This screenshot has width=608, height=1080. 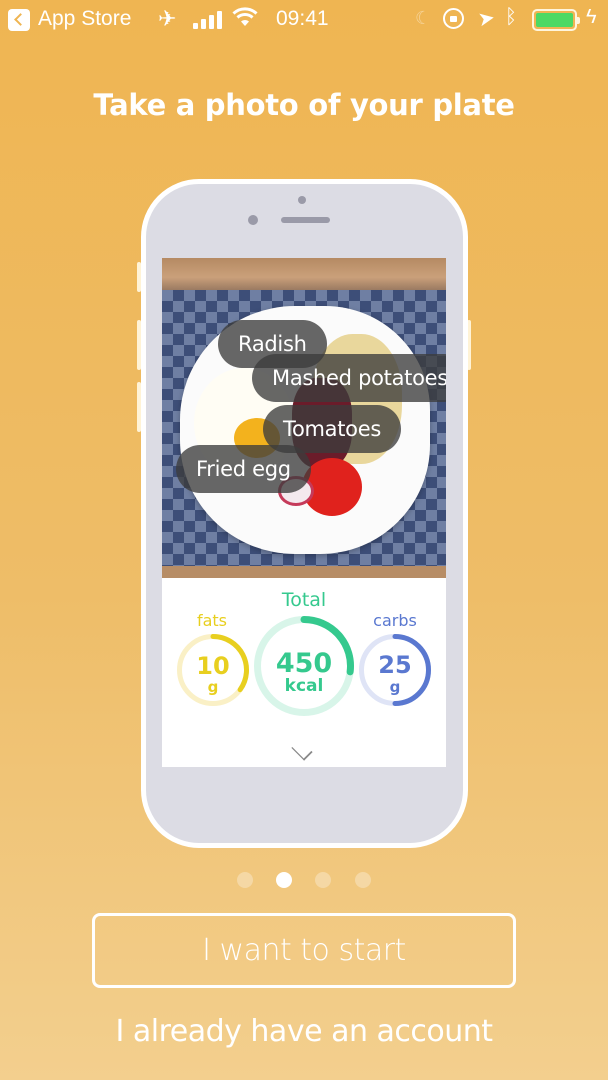 I want to click on phone-camera, so click(x=253, y=220).